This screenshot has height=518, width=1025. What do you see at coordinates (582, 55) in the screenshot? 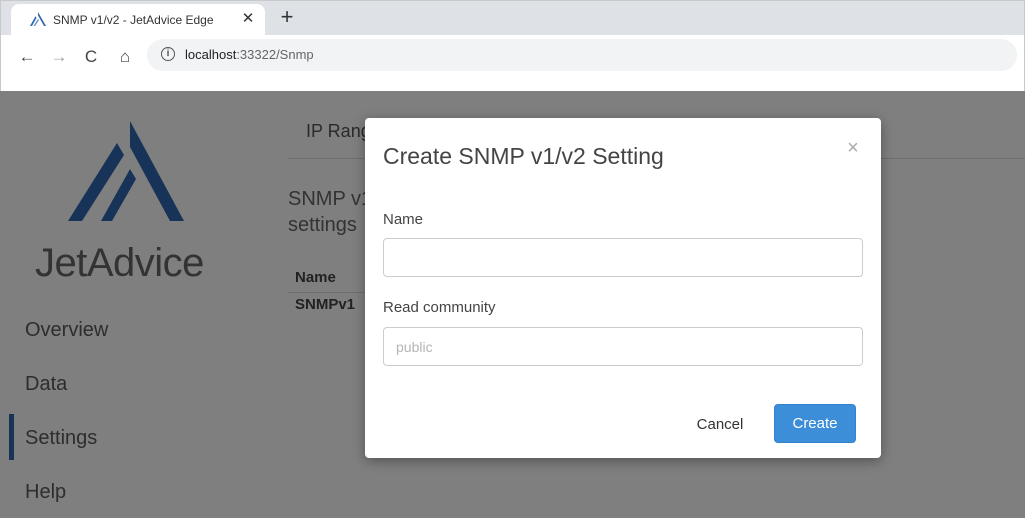
I see `address-bar: i localhost:33322/Snmp` at bounding box center [582, 55].